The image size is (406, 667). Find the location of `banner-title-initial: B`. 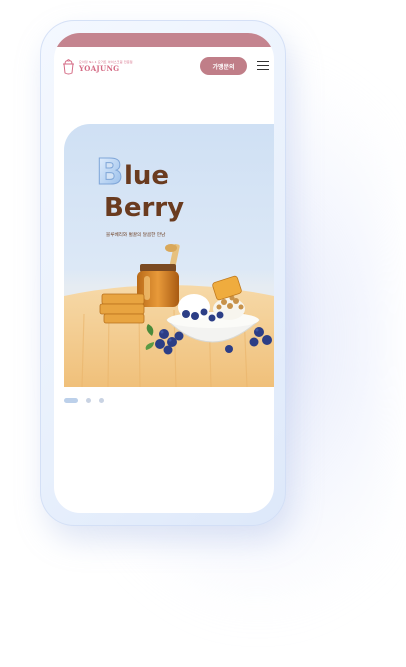

banner-title-initial: B is located at coordinates (109, 172).